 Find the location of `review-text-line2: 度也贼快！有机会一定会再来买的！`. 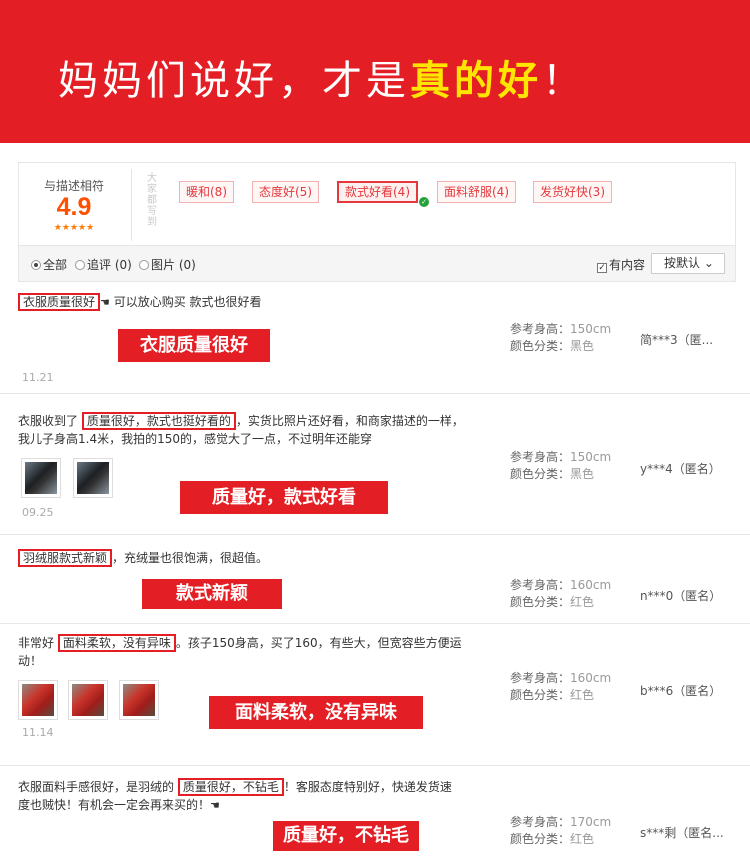

review-text-line2: 度也贼快！有机会一定会再来买的！ is located at coordinates (114, 805).